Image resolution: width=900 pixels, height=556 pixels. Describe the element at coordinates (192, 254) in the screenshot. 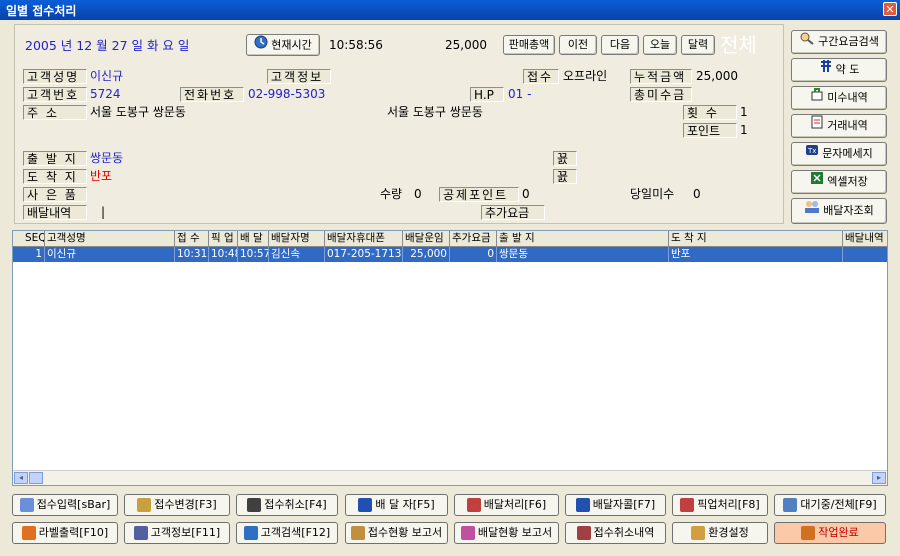

I see `cell-received: 10:31` at that location.